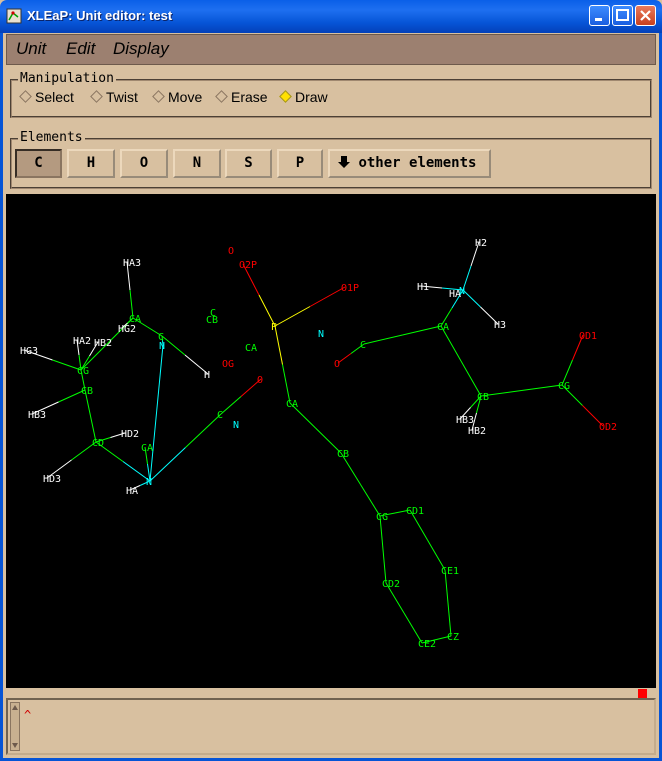 Image resolution: width=662 pixels, height=761 pixels. Describe the element at coordinates (127, 329) in the screenshot. I see `atom-label: HG2` at that location.